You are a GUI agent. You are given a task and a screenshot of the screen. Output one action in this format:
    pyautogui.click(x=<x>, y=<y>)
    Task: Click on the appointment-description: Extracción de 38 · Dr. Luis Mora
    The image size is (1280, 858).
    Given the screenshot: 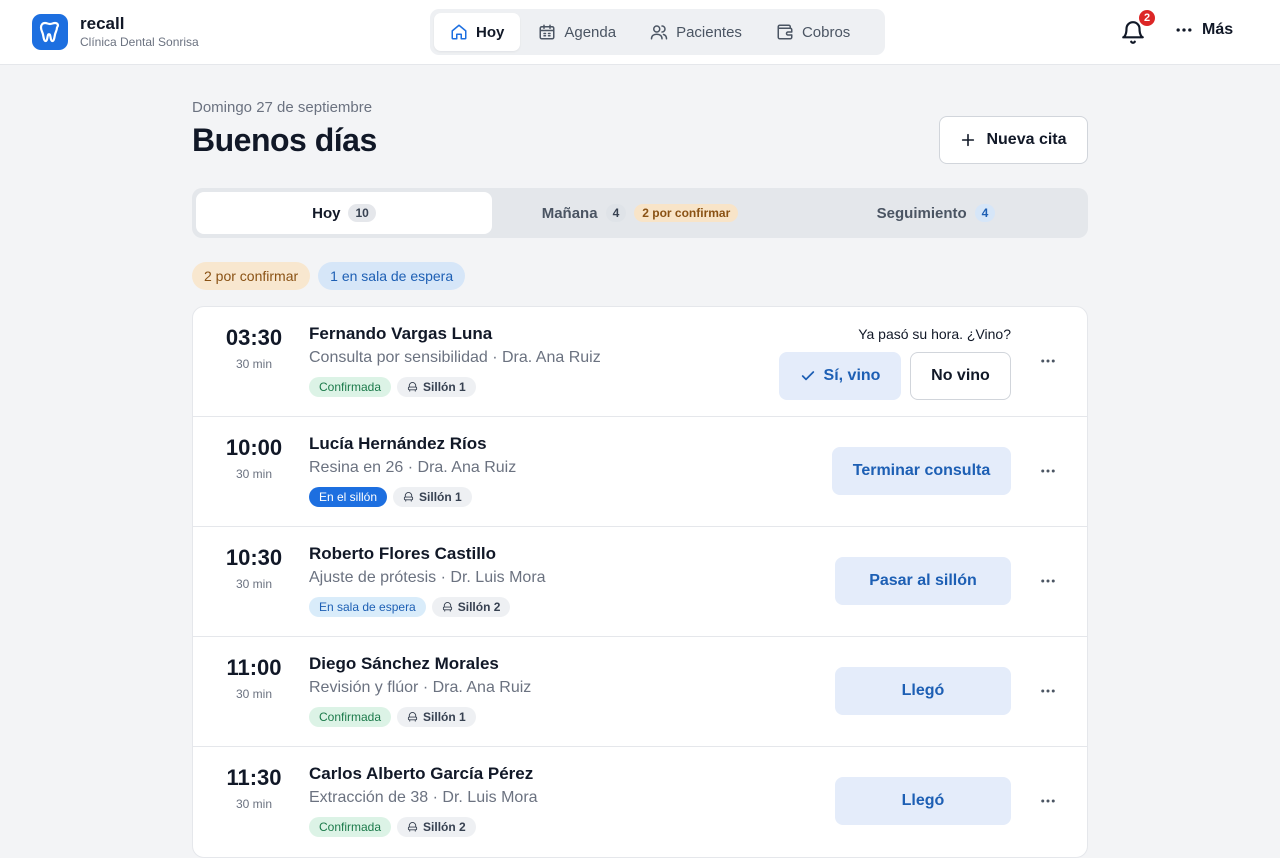 What is the action you would take?
    pyautogui.click(x=423, y=797)
    